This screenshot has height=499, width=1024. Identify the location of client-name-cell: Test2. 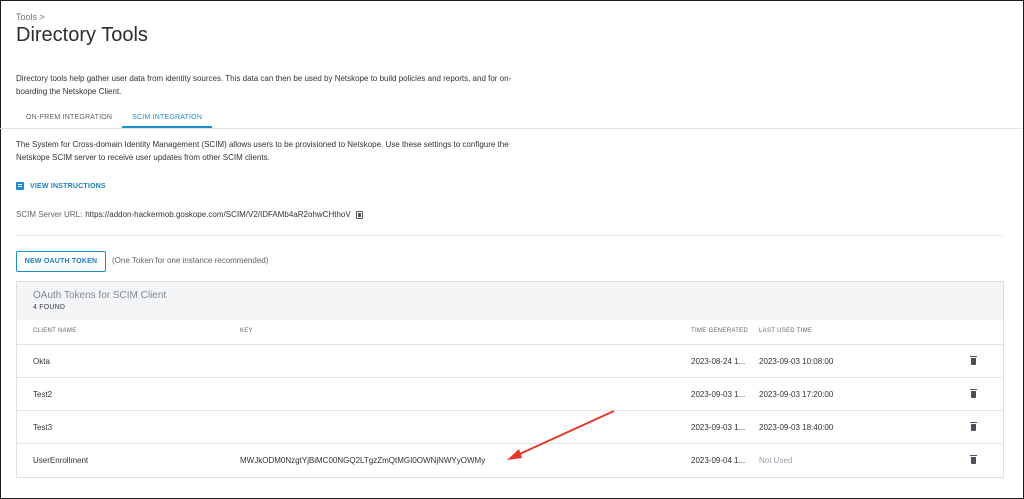
(43, 394).